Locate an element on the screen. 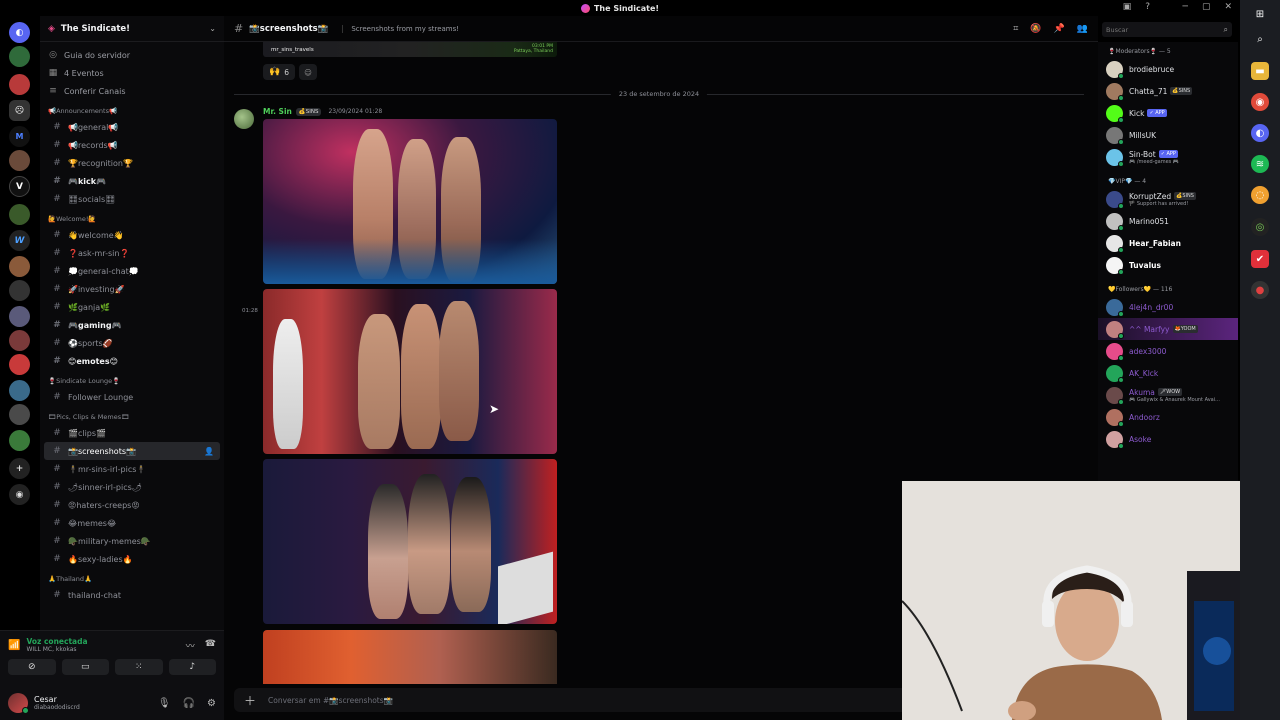  discord-icon: ◐ is located at coordinates (1260, 133).